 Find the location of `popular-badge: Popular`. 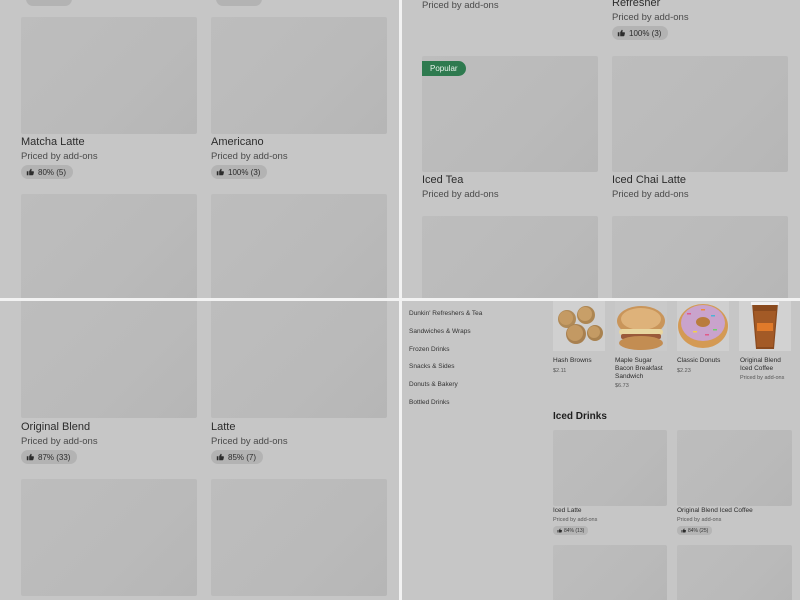

popular-badge: Popular is located at coordinates (444, 68).